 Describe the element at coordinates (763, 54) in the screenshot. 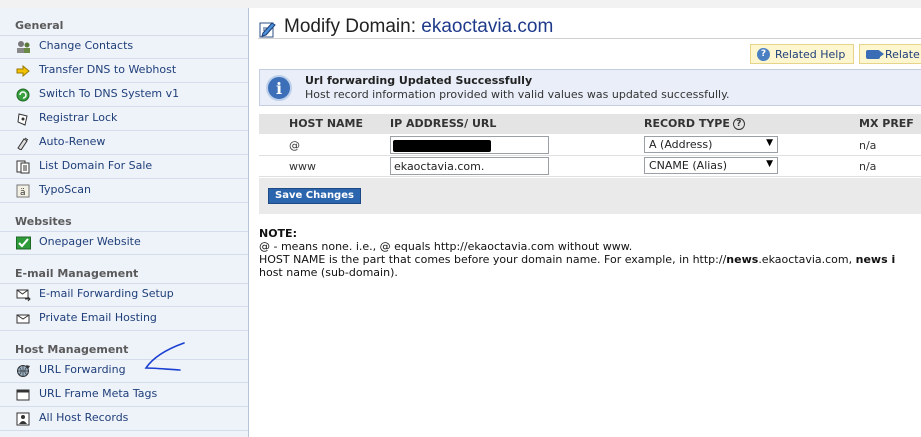

I see `help-icon: ?` at that location.